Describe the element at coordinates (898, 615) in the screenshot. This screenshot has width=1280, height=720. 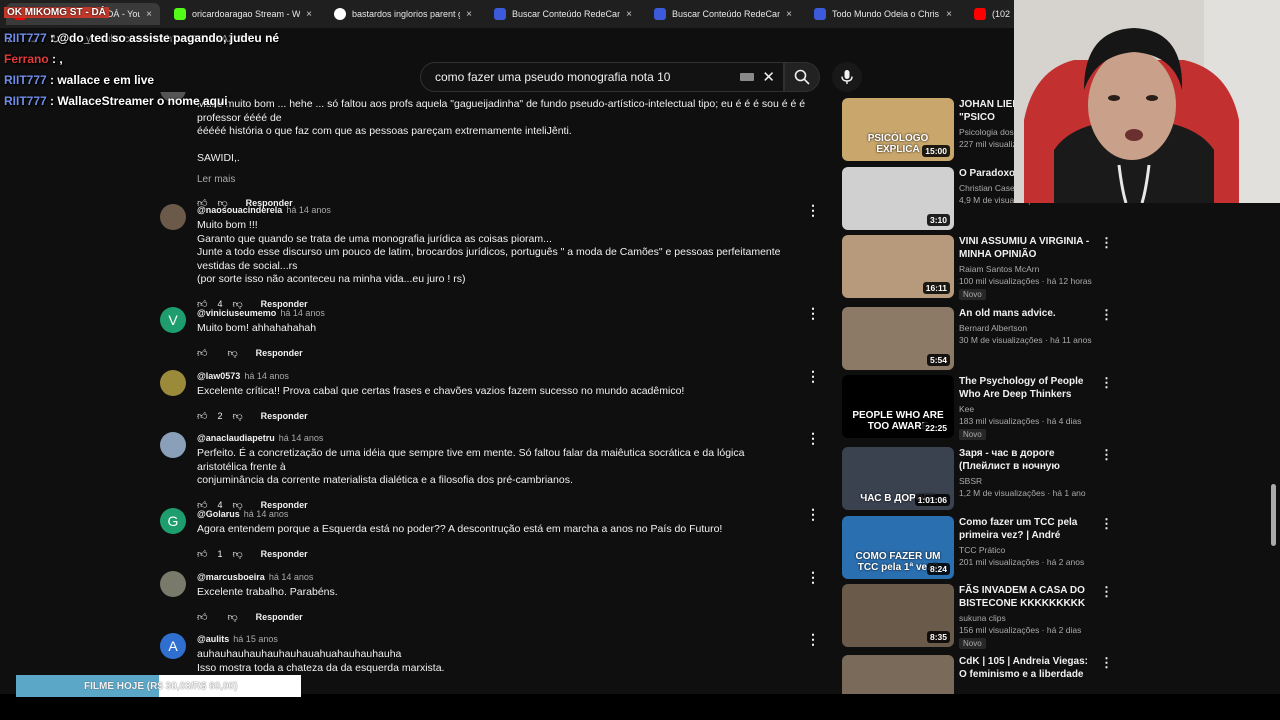
I see `video-thumbnail: 8:35` at that location.